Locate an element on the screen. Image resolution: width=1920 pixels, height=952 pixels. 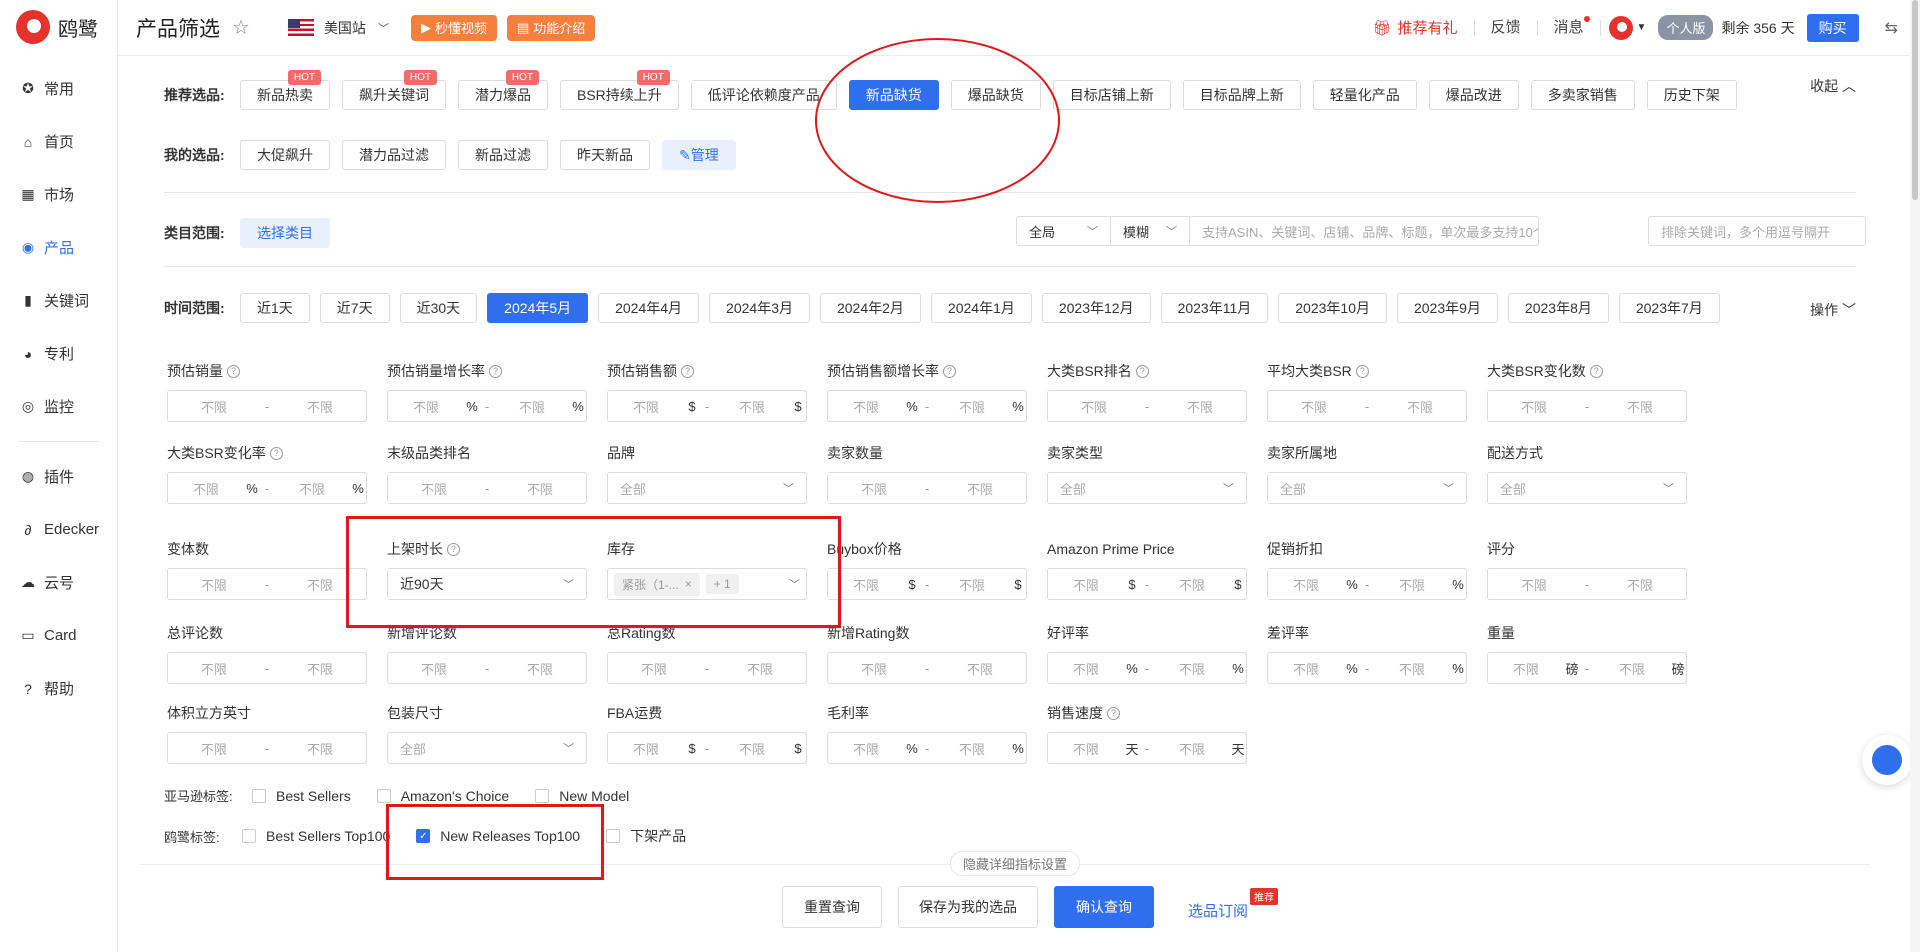
sidebar-item-4: ▮ 关键词 is located at coordinates (58, 300).